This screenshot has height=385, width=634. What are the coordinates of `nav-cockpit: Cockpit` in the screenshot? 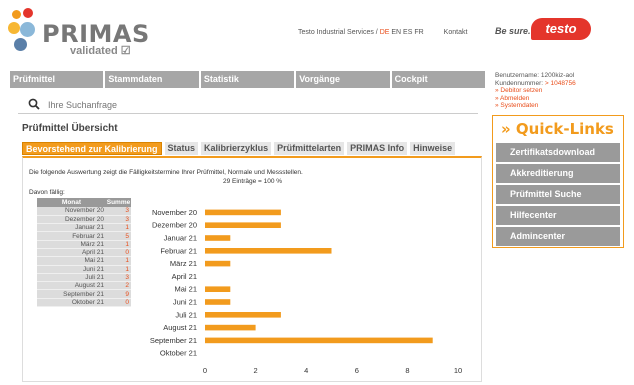 It's located at (438, 79).